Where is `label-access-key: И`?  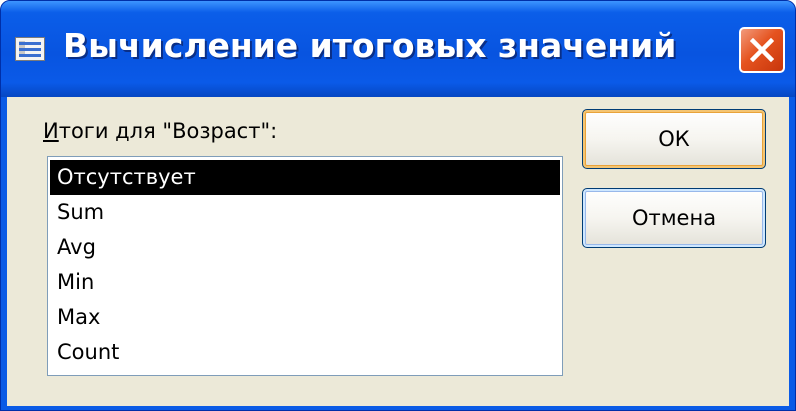 label-access-key: И is located at coordinates (51, 131).